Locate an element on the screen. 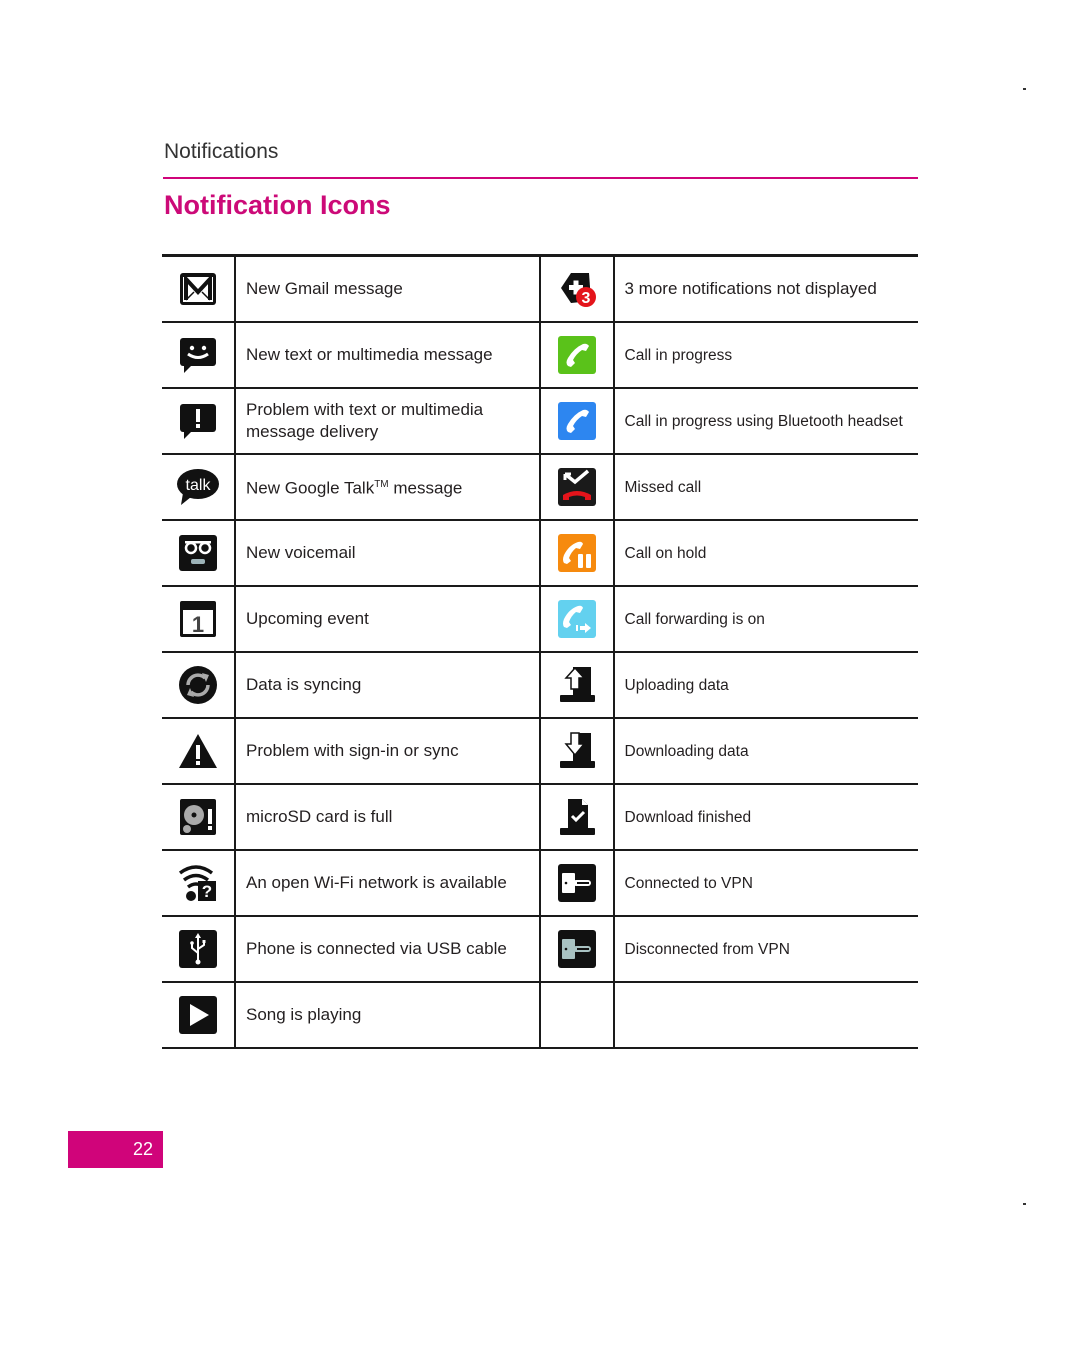 The height and width of the screenshot is (1349, 1080). warning-icon is located at coordinates (198, 751).